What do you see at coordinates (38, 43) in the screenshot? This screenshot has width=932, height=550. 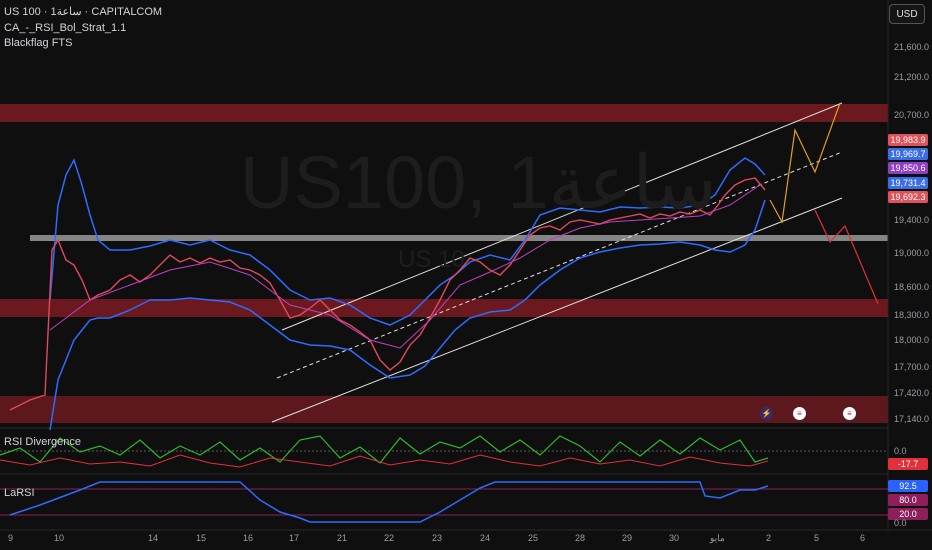 I see `indicator-label-blackflag: Blackflag FTS` at bounding box center [38, 43].